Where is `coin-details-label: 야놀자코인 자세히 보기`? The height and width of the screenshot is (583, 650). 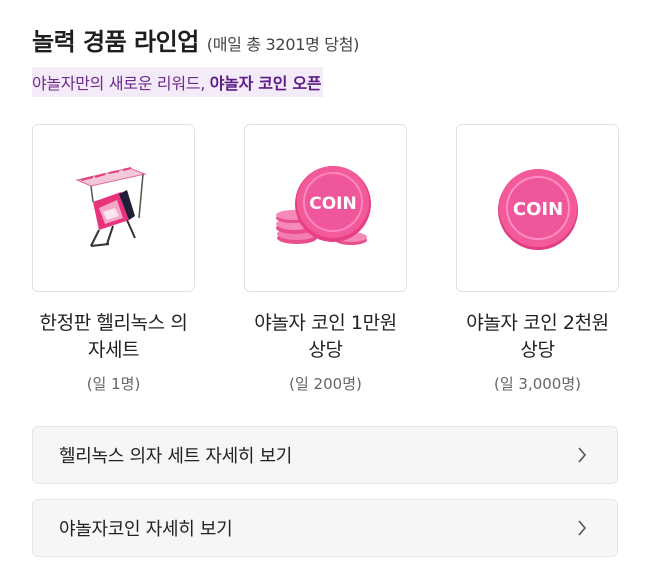 coin-details-label: 야놀자코인 자세히 보기 is located at coordinates (146, 529).